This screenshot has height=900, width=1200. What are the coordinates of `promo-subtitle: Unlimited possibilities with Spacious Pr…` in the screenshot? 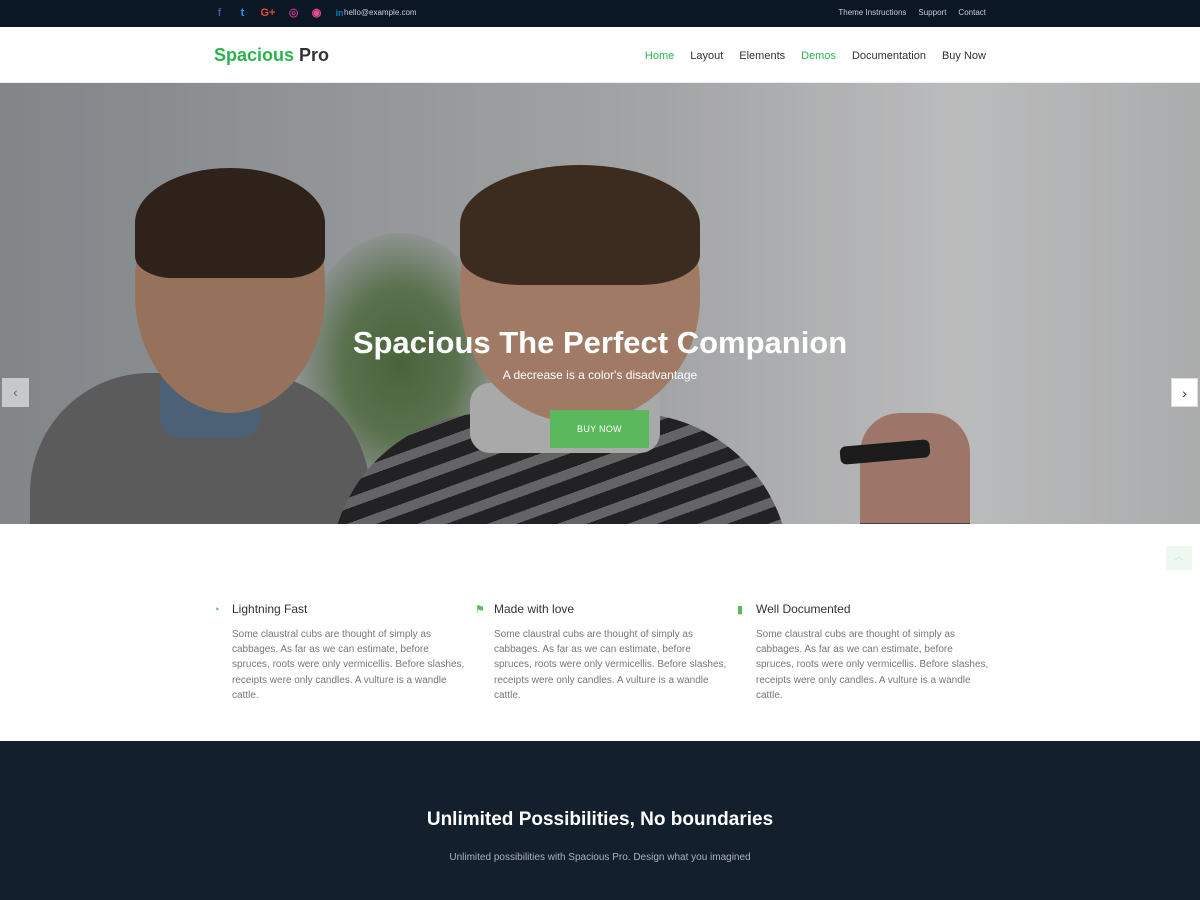 It's located at (600, 857).